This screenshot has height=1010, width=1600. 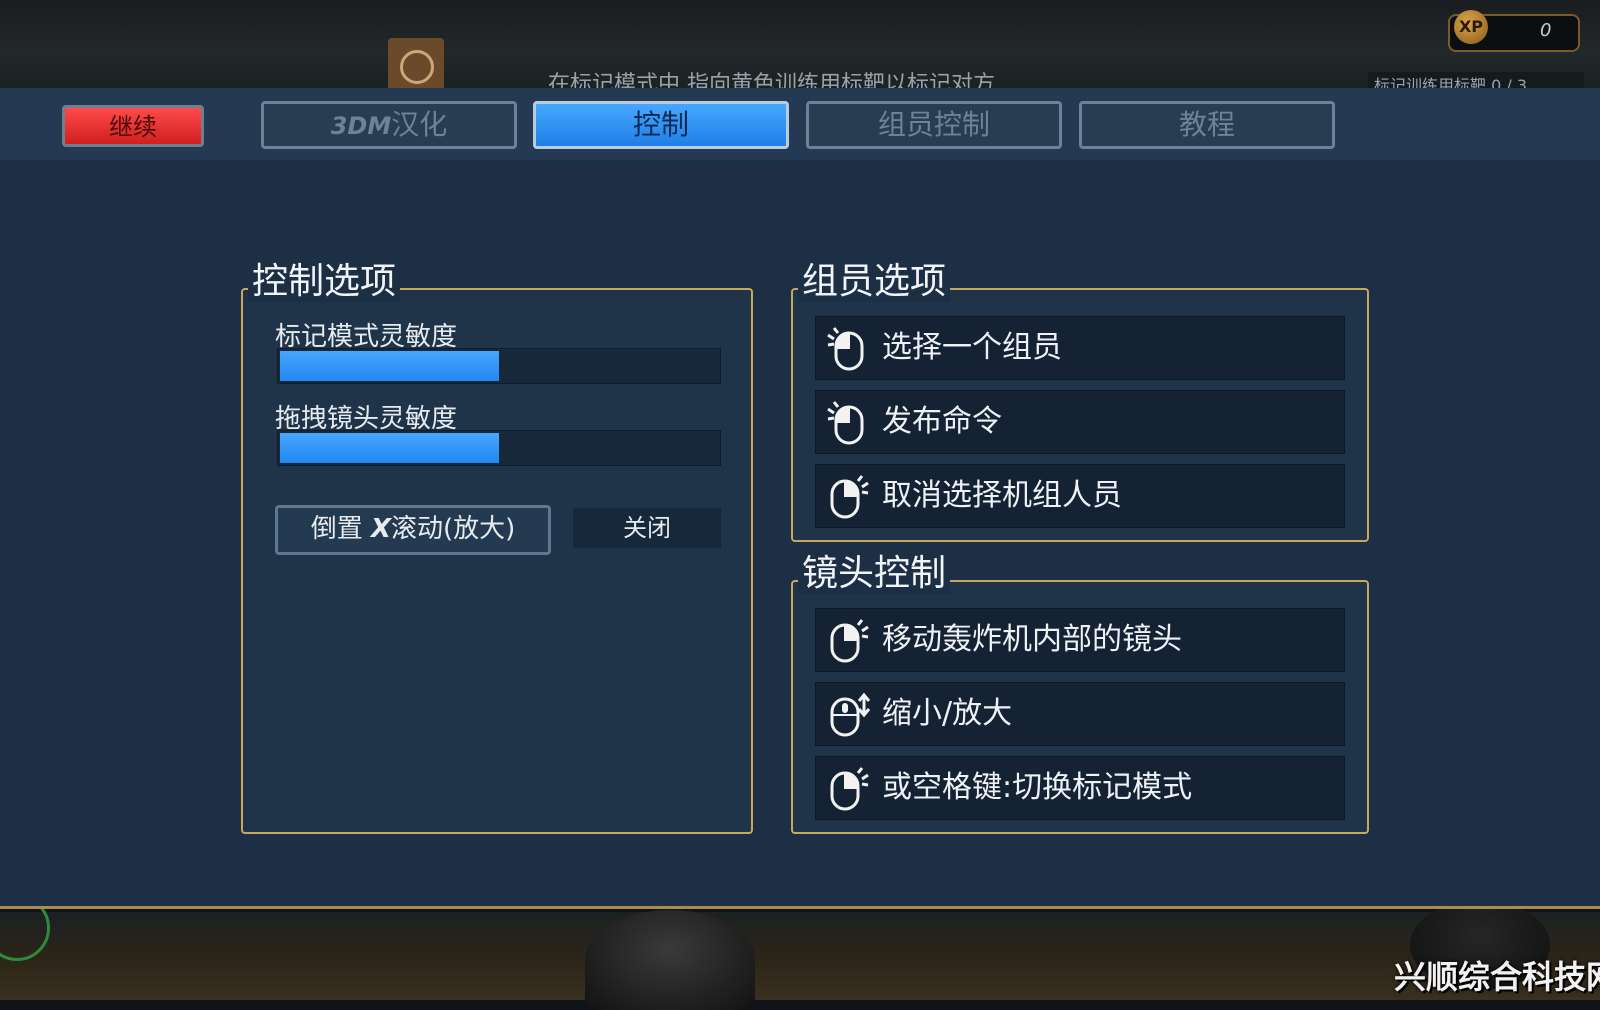 I want to click on drag-camera-sensitivity-slider, so click(x=499, y=448).